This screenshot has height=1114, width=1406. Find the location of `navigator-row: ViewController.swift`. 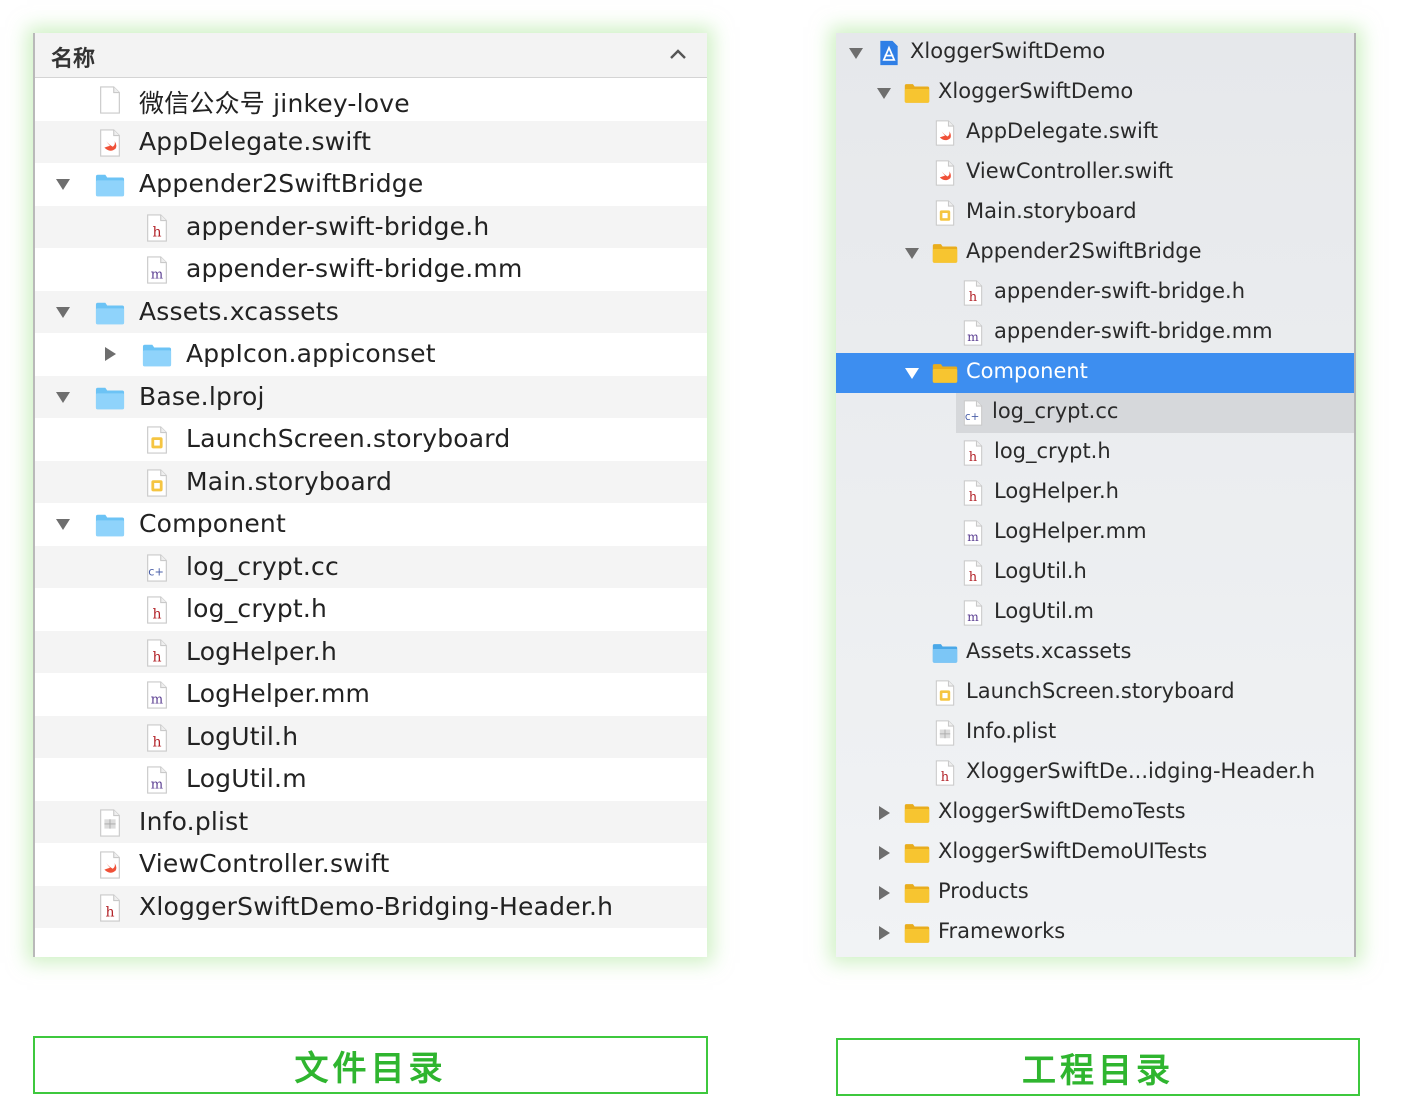

navigator-row: ViewController.swift is located at coordinates (1095, 173).